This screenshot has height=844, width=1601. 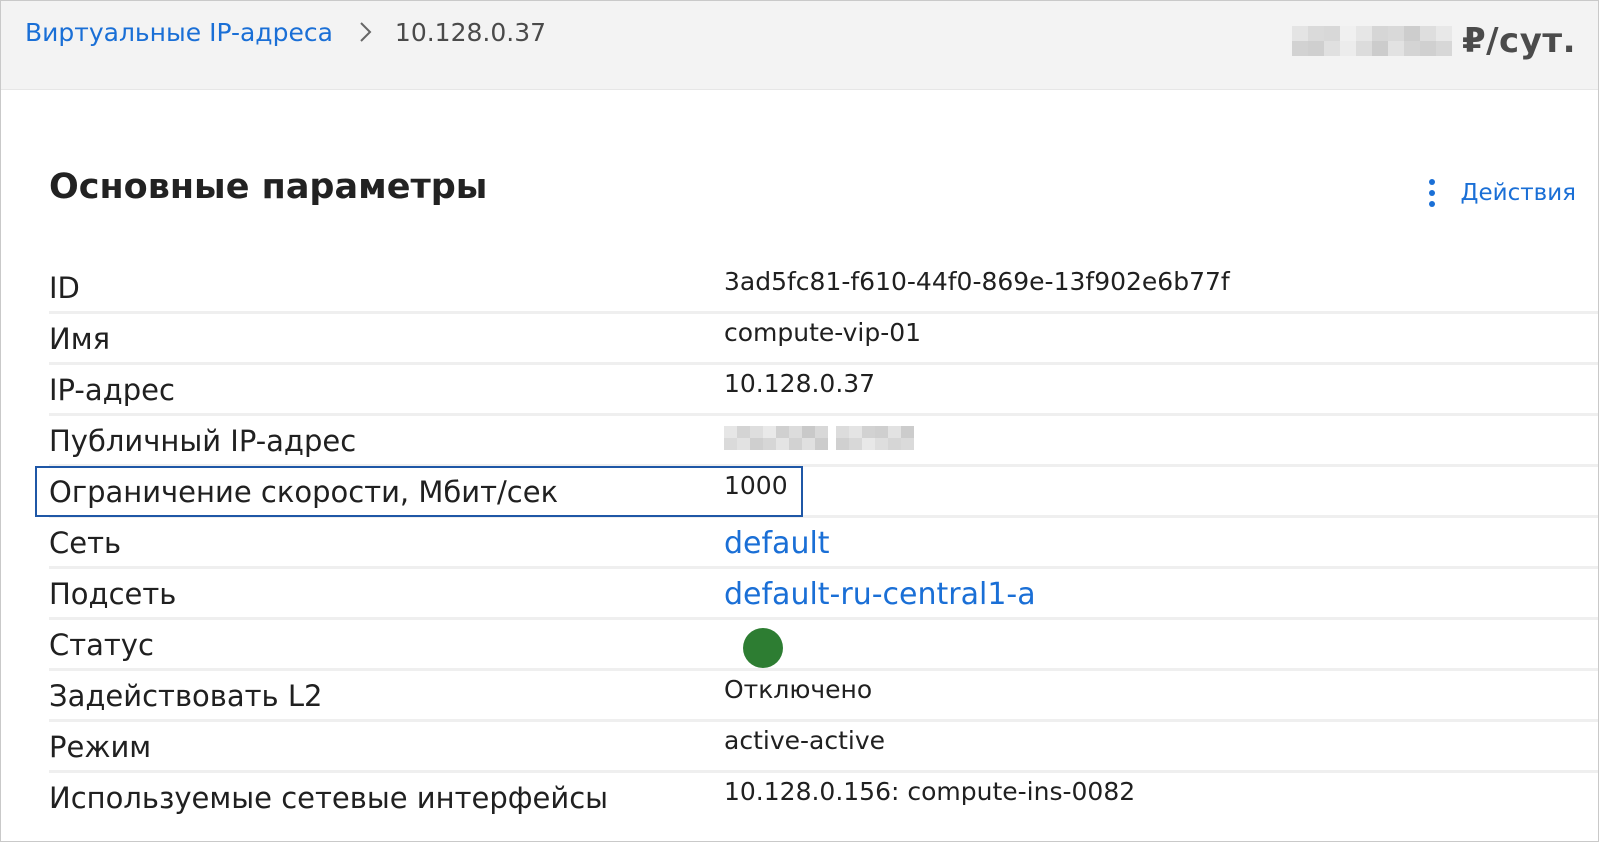 What do you see at coordinates (930, 791) in the screenshot?
I see `property-value: 10.128.0.156: compute-ins-0082` at bounding box center [930, 791].